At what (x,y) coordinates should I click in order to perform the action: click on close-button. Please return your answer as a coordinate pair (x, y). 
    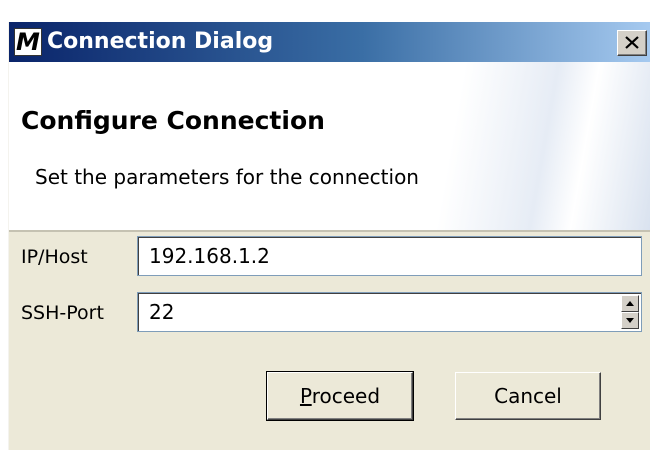
    Looking at the image, I should click on (632, 43).